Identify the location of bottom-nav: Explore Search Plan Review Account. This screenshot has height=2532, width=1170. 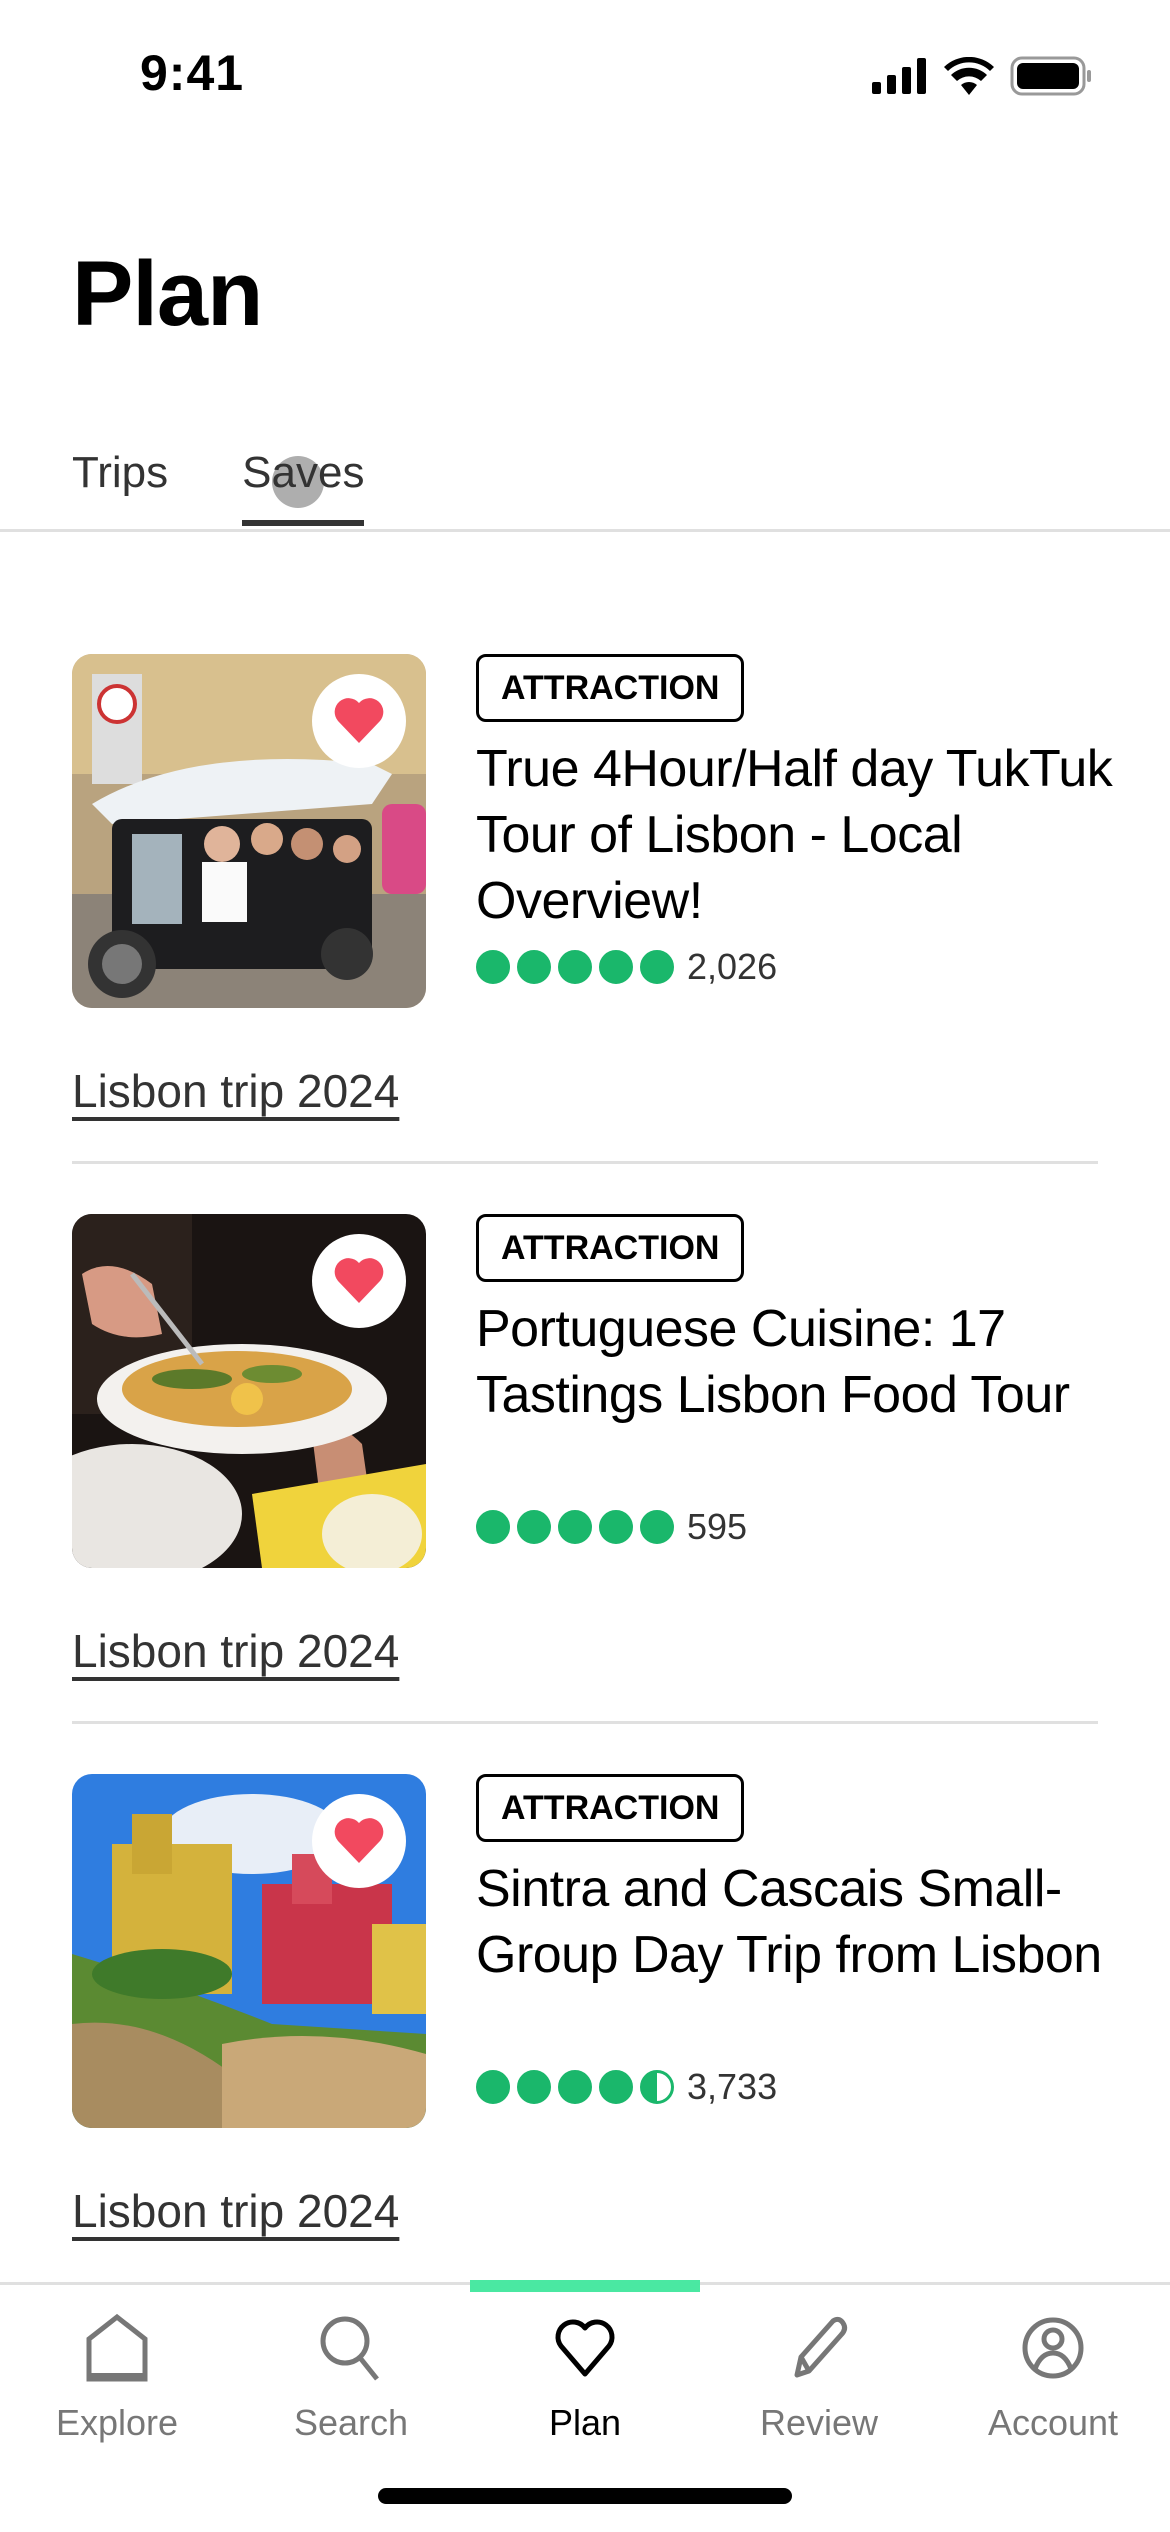
(585, 2372).